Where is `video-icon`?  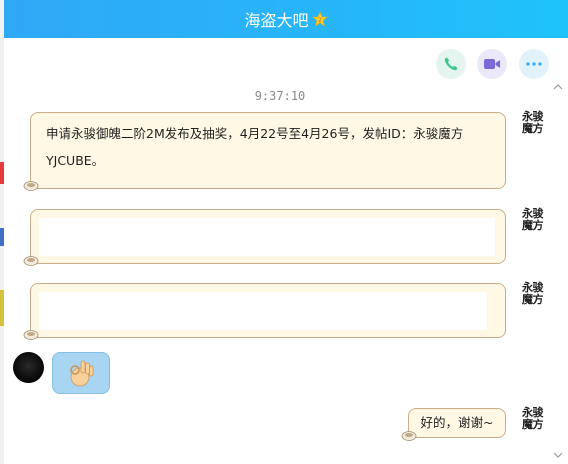 video-icon is located at coordinates (492, 64).